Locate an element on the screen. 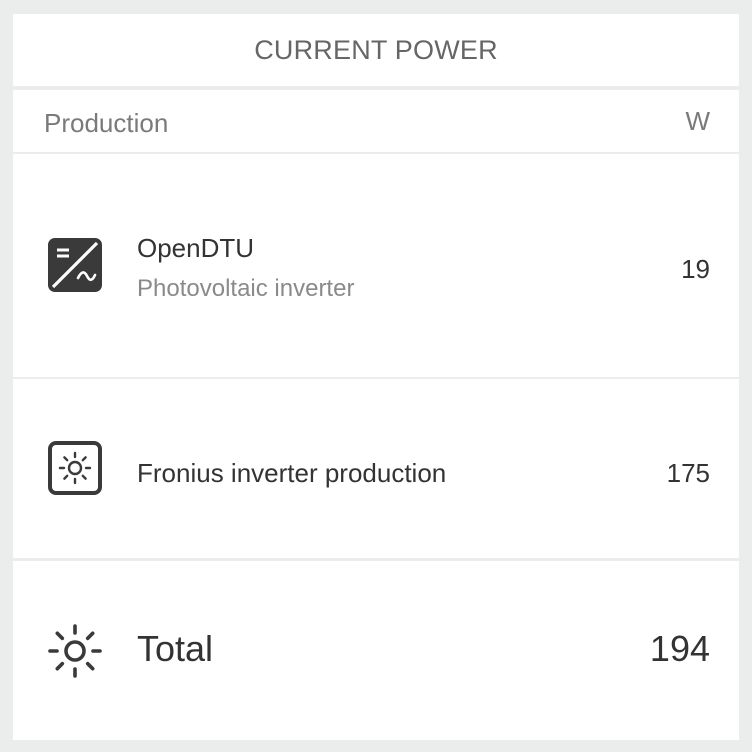  table-header-row: Production W is located at coordinates (376, 122).